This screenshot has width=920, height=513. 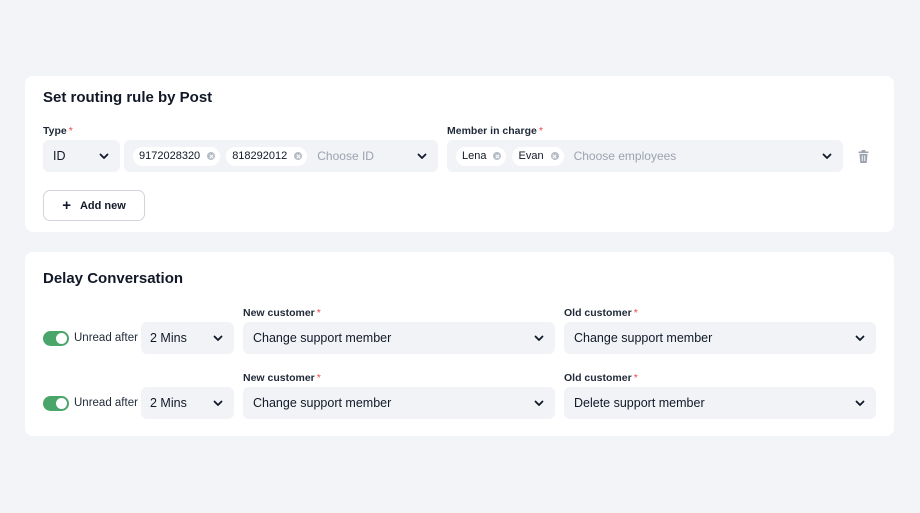 I want to click on plus-icon: +, so click(x=66, y=205).